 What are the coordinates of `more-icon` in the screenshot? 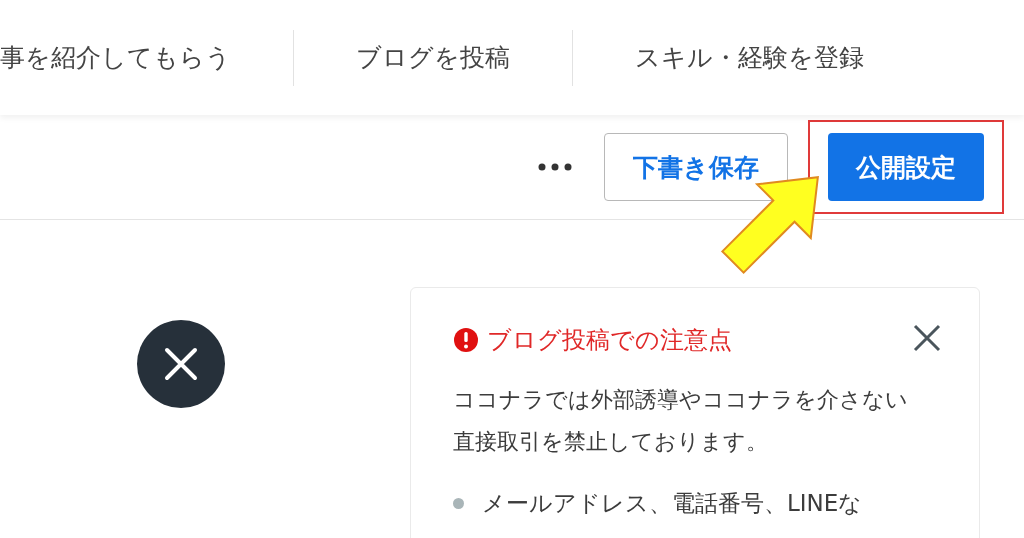 It's located at (555, 167).